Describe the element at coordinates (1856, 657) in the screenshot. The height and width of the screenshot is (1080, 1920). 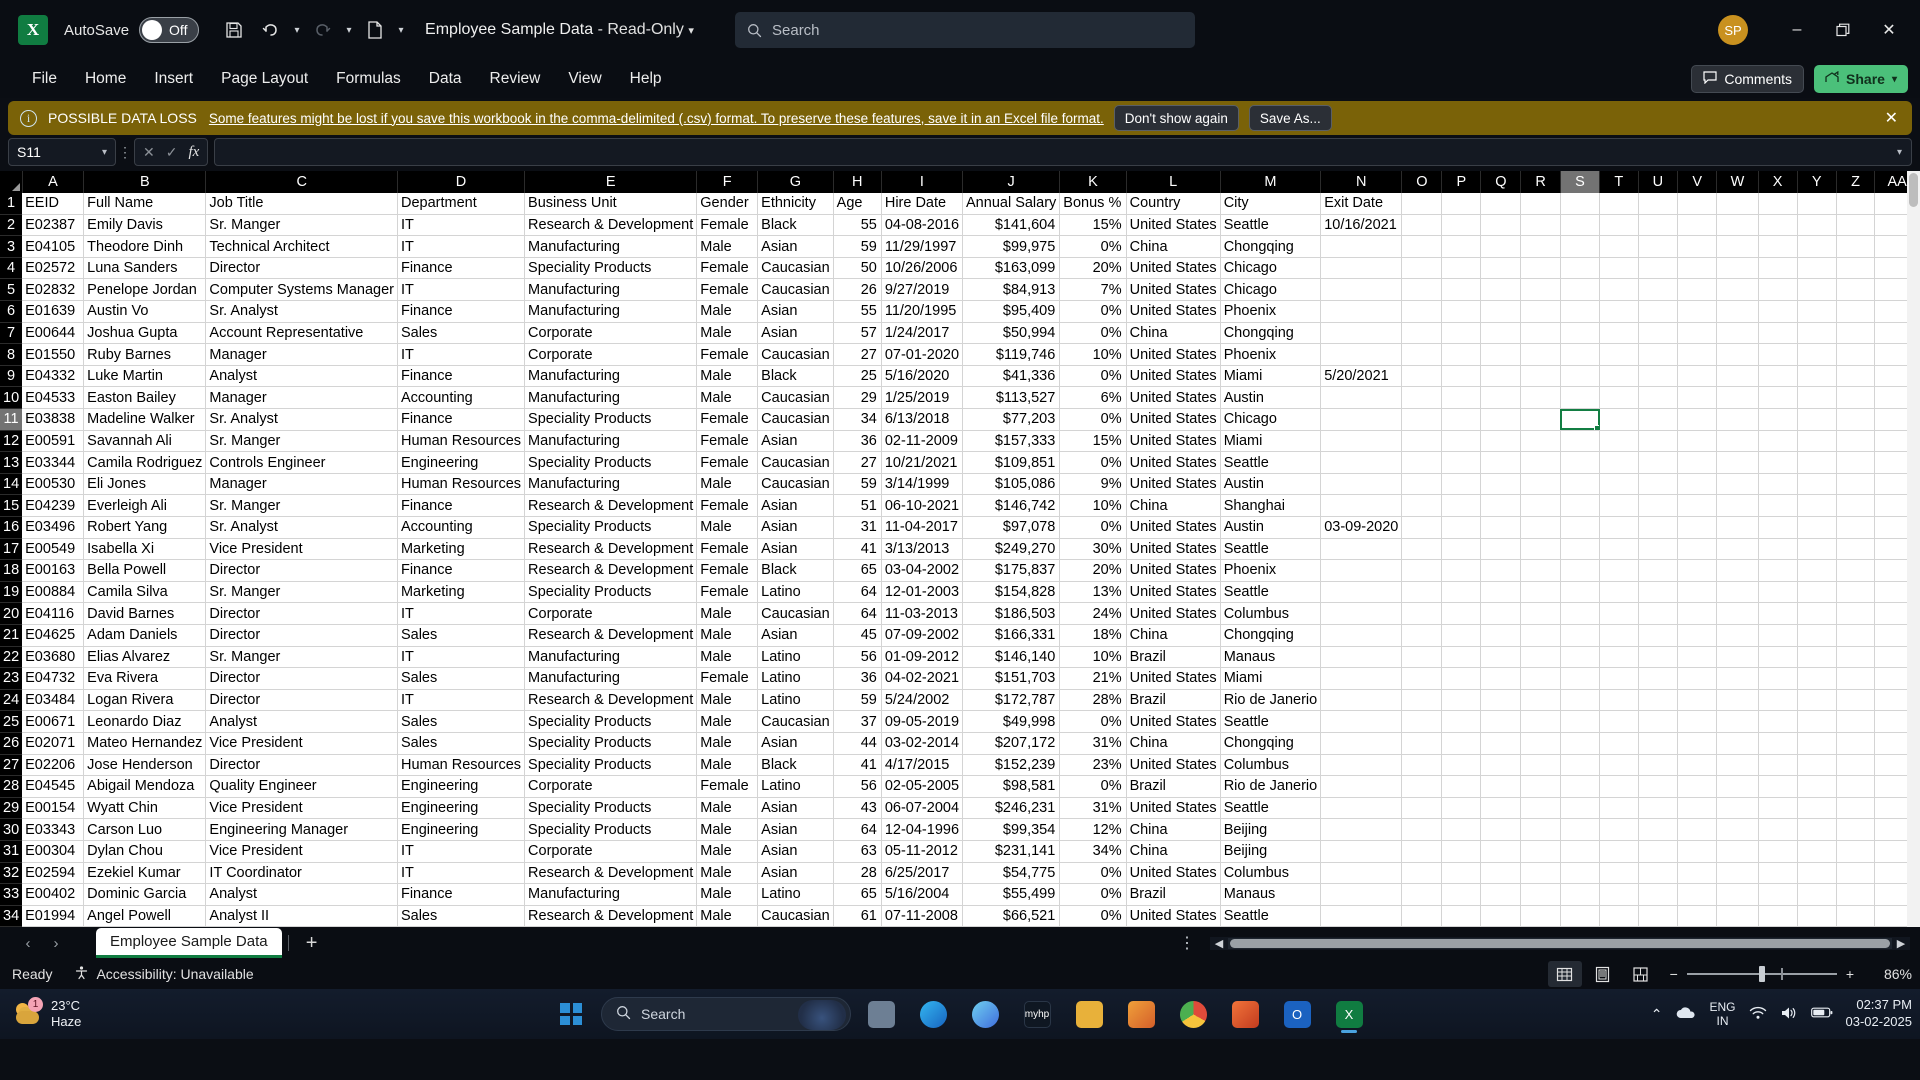
I see `cell-Z22` at that location.